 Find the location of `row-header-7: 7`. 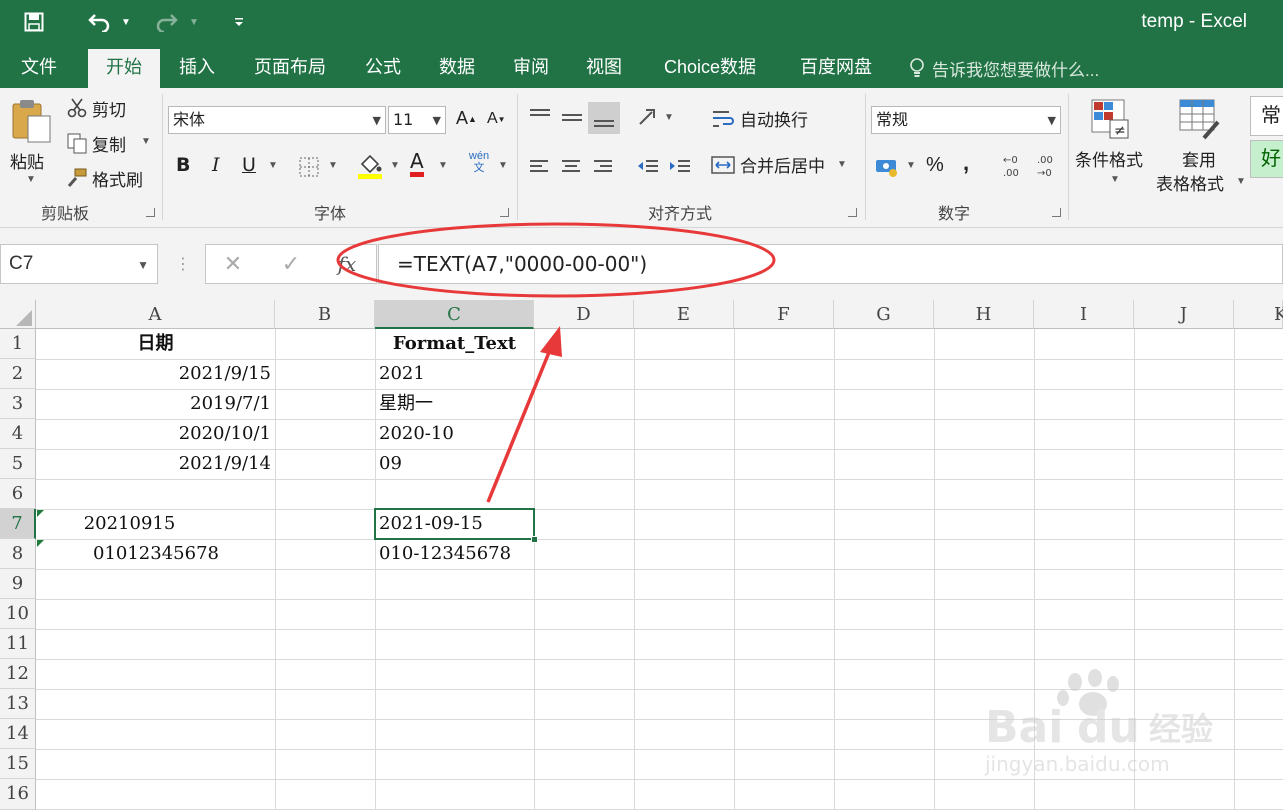

row-header-7: 7 is located at coordinates (18, 524).